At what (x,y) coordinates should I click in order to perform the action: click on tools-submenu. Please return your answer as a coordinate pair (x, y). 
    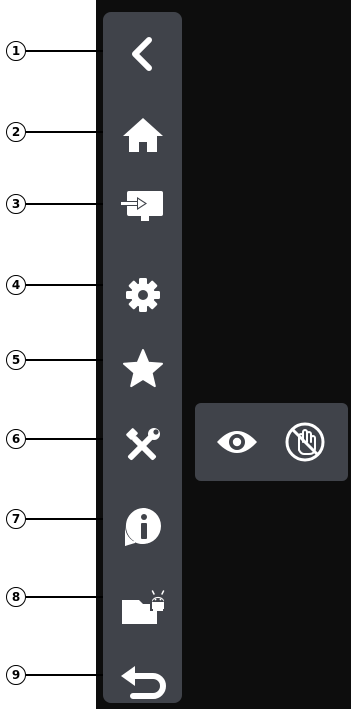
    Looking at the image, I should click on (271, 442).